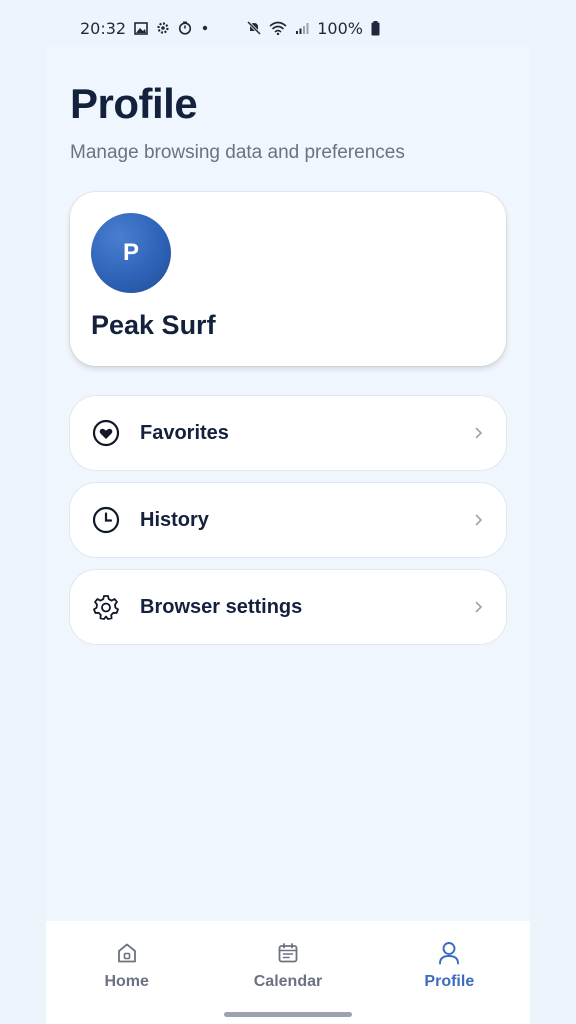 Image resolution: width=576 pixels, height=1024 pixels. What do you see at coordinates (449, 972) in the screenshot?
I see `nav-item-profile: Profile` at bounding box center [449, 972].